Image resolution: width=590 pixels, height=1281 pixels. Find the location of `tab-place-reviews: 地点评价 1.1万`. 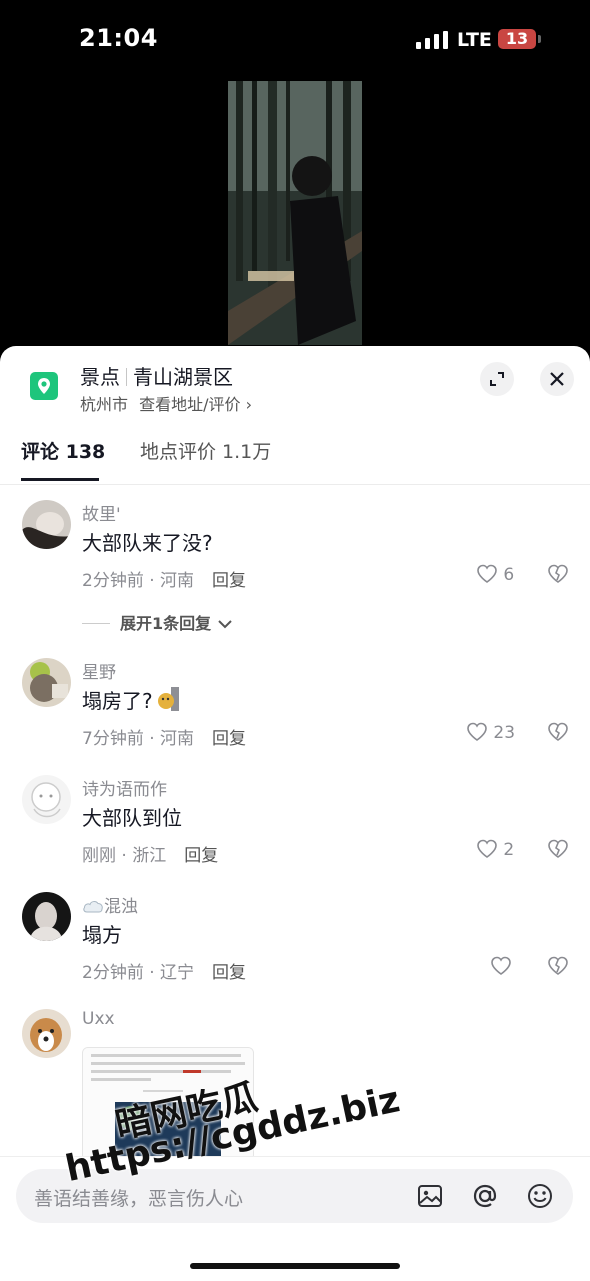

tab-place-reviews: 地点评价 1.1万 is located at coordinates (205, 450).